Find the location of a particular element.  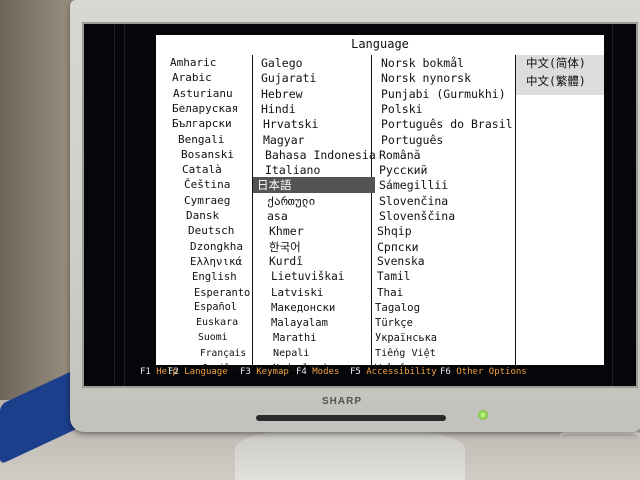

language-option: Latviski is located at coordinates (321, 293).